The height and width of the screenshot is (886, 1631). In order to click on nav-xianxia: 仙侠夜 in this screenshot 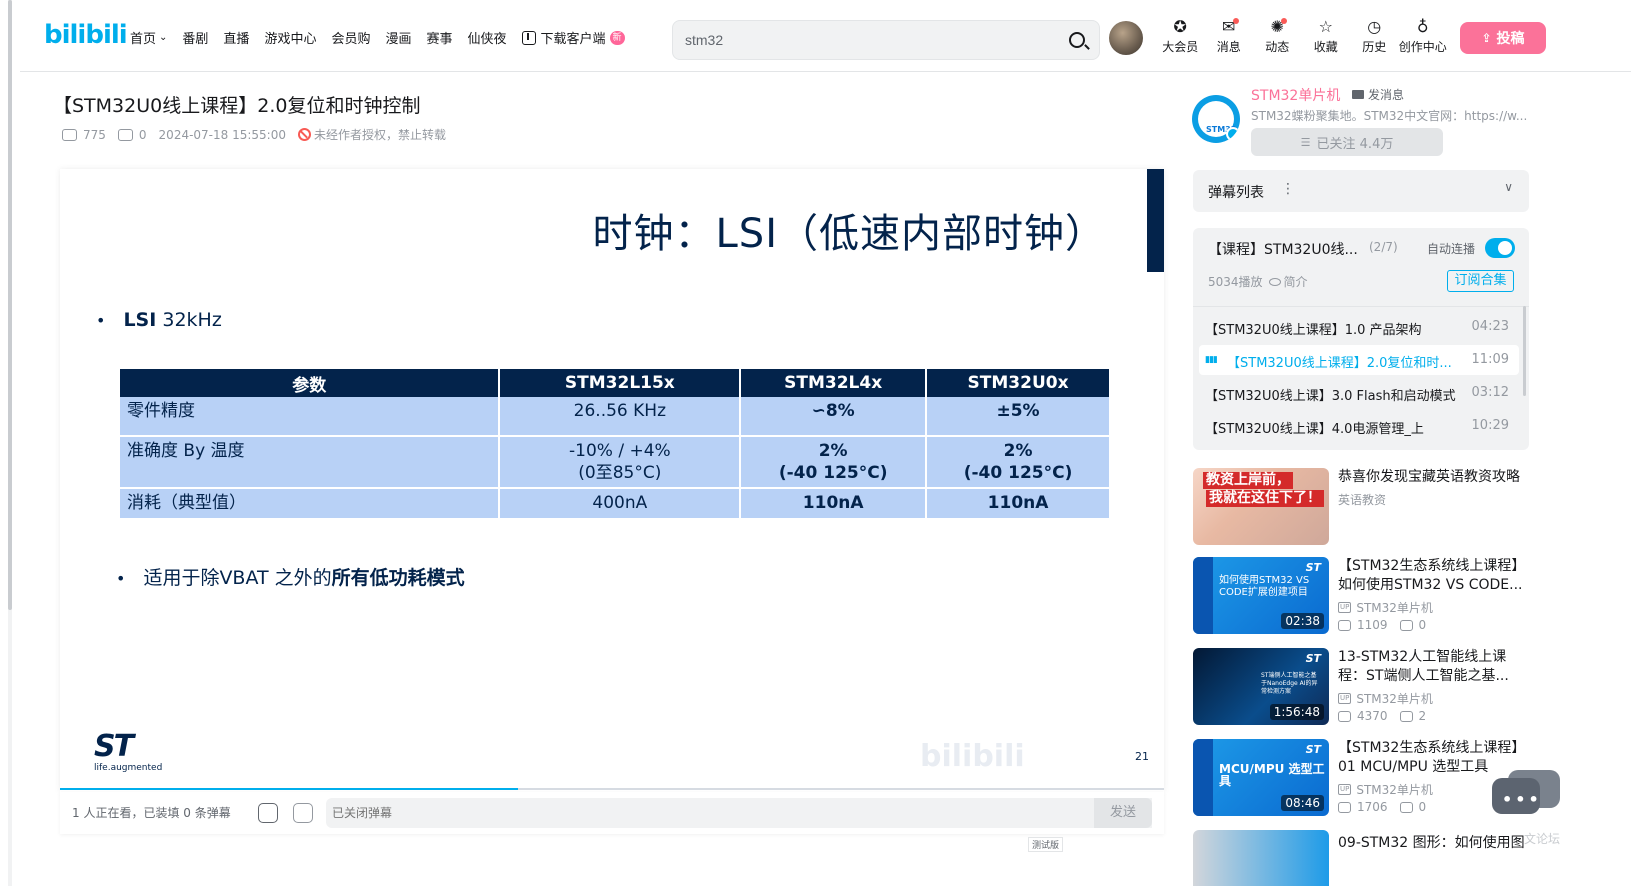, I will do `click(487, 37)`.